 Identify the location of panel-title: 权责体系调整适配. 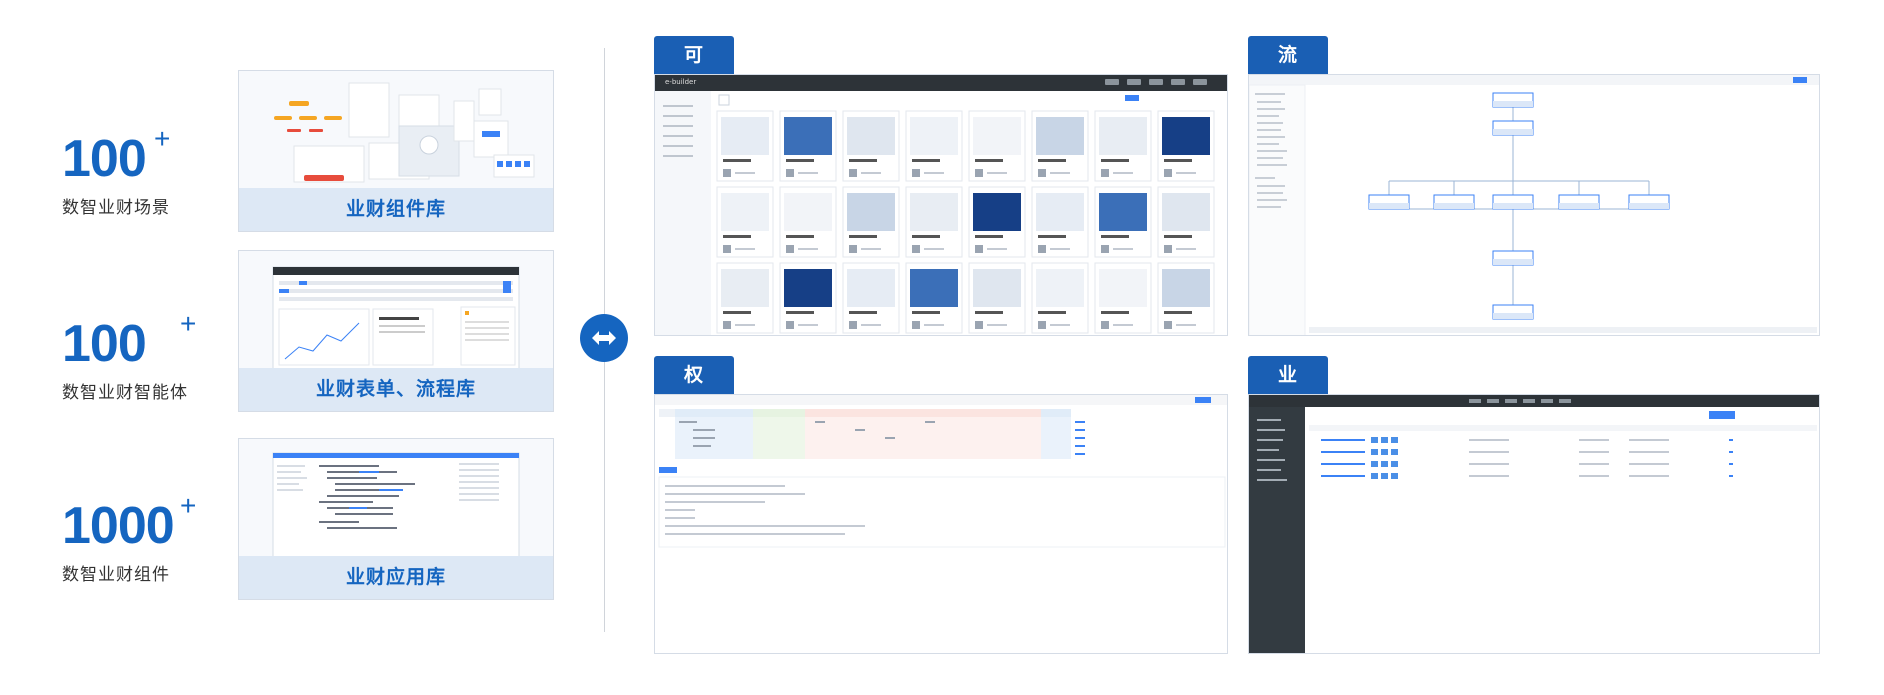
(694, 504).